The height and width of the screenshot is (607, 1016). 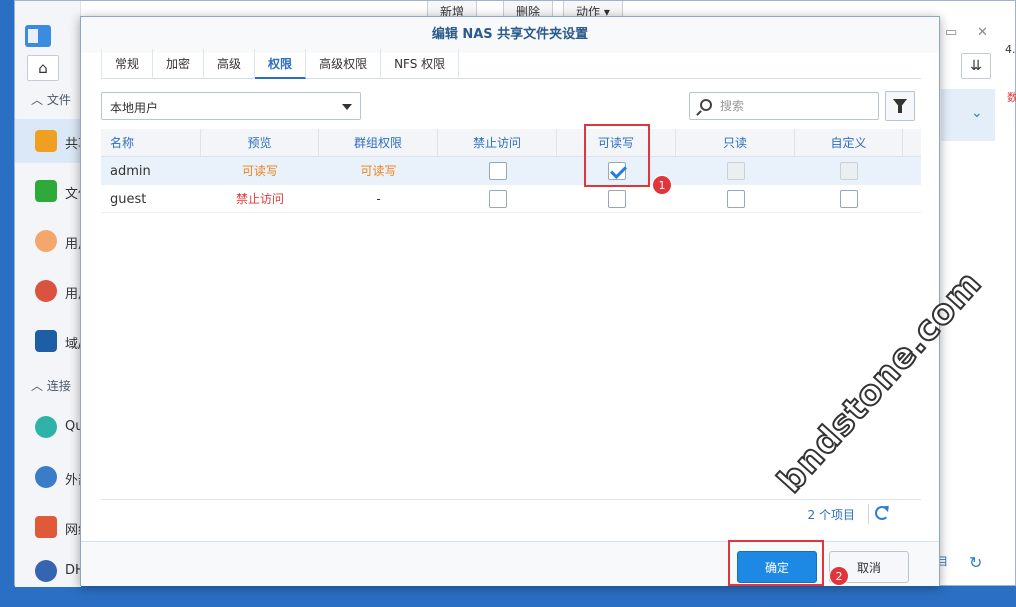 What do you see at coordinates (616, 199) in the screenshot?
I see `read-write-checkbox` at bounding box center [616, 199].